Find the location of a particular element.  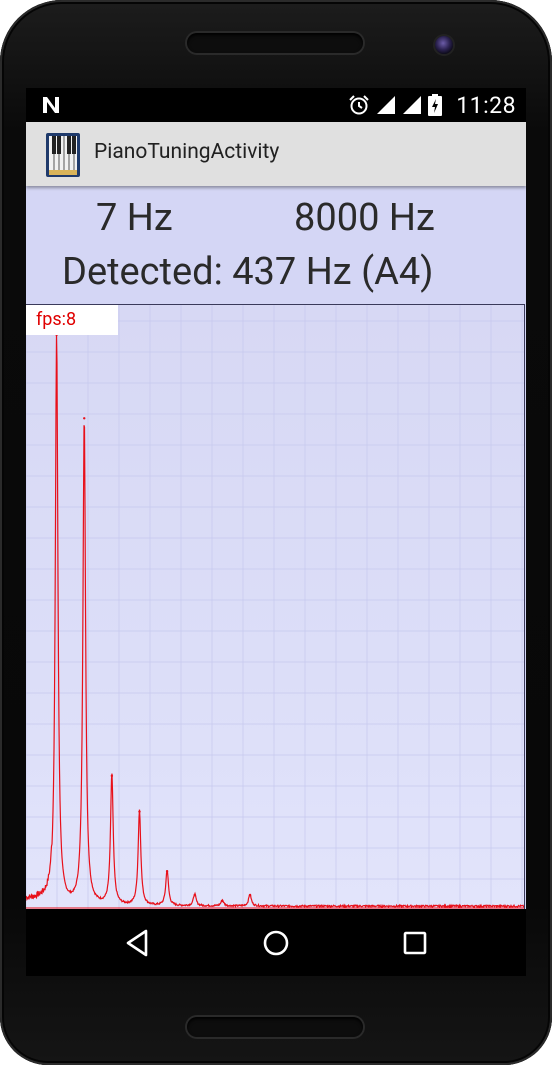

min-frequency-label: 7 Hz is located at coordinates (134, 218).